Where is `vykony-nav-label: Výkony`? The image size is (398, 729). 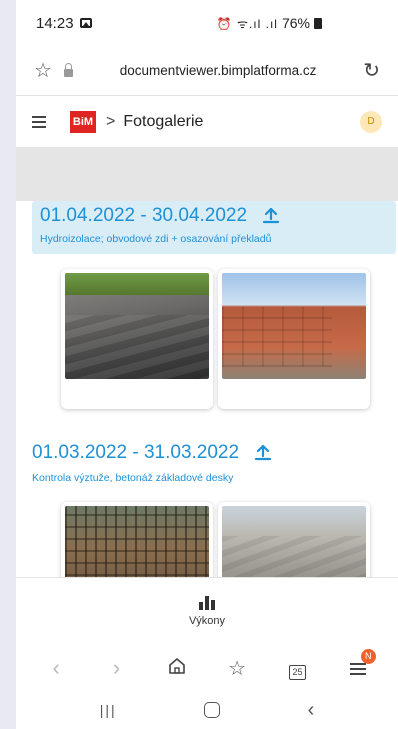
vykony-nav-label: Výkony is located at coordinates (207, 621).